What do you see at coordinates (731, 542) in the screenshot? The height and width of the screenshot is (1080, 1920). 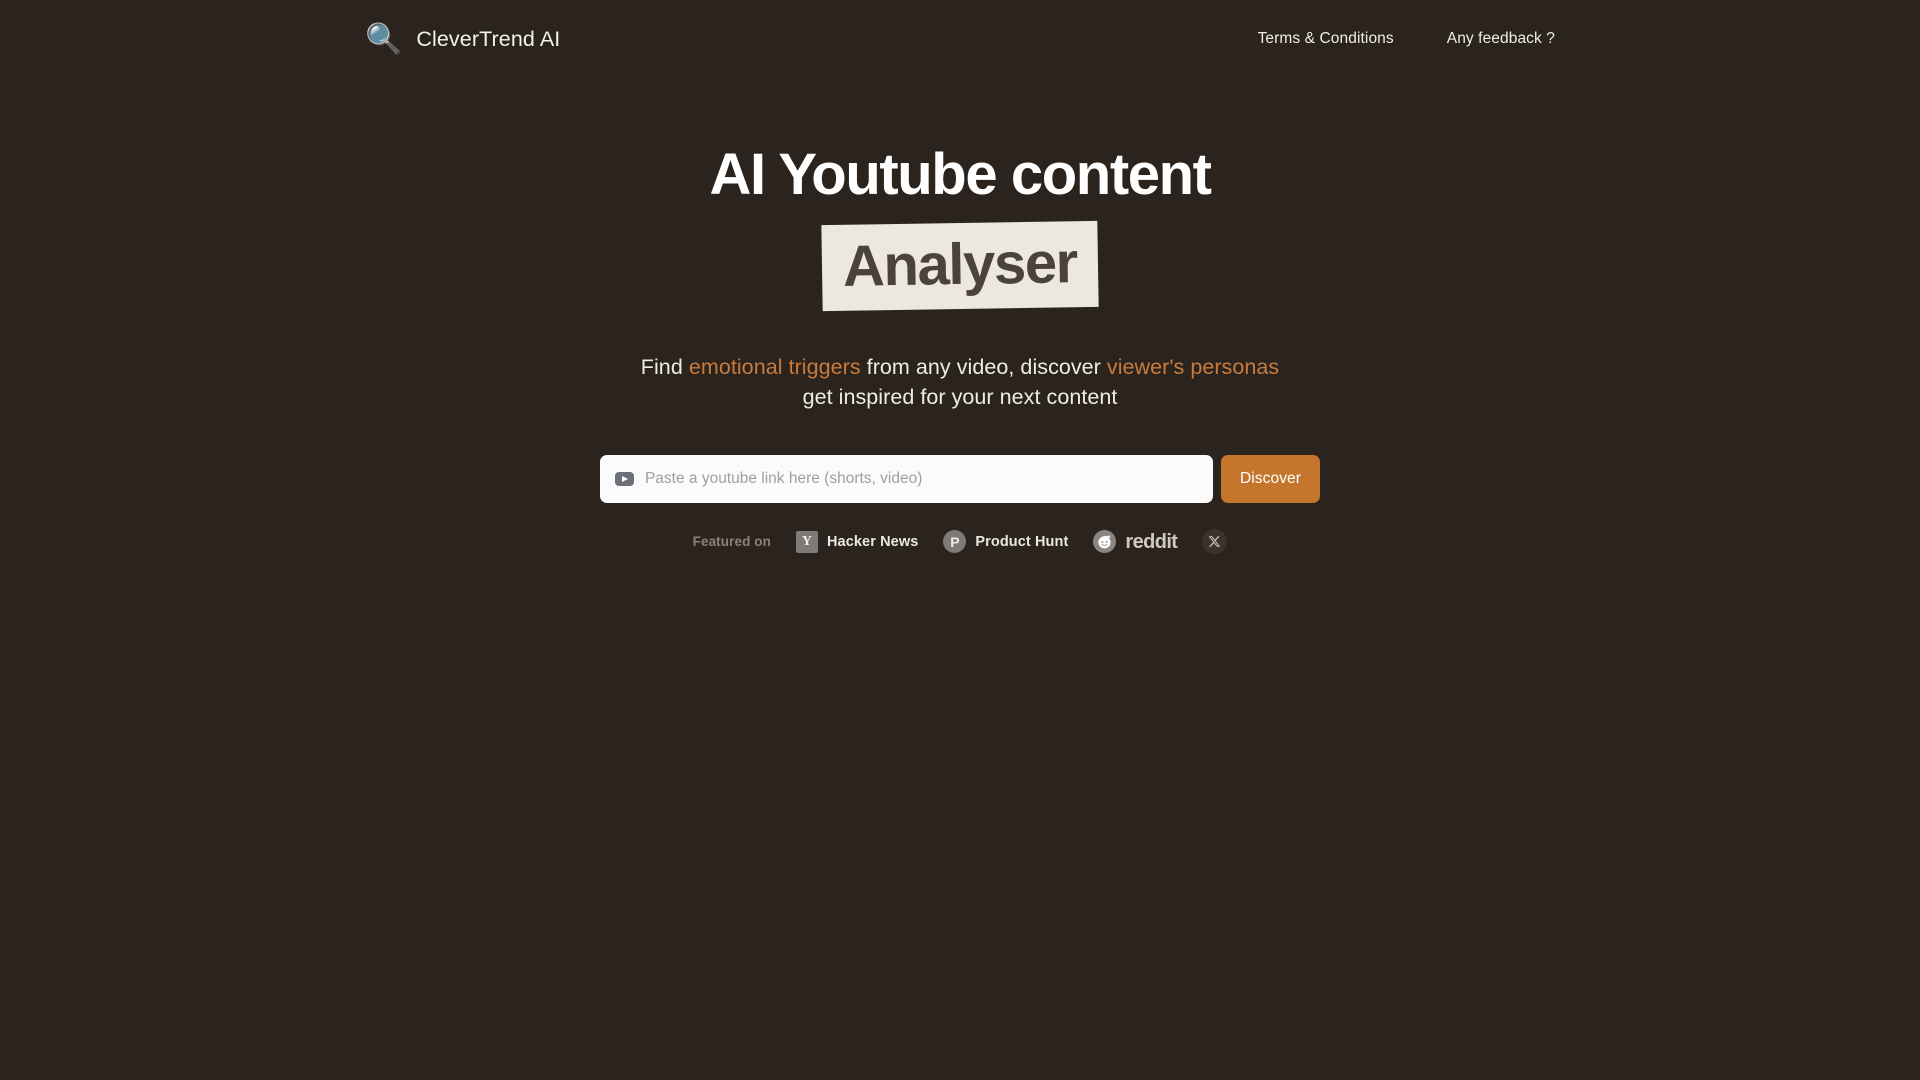 I see `featured-on-label: Featured on` at bounding box center [731, 542].